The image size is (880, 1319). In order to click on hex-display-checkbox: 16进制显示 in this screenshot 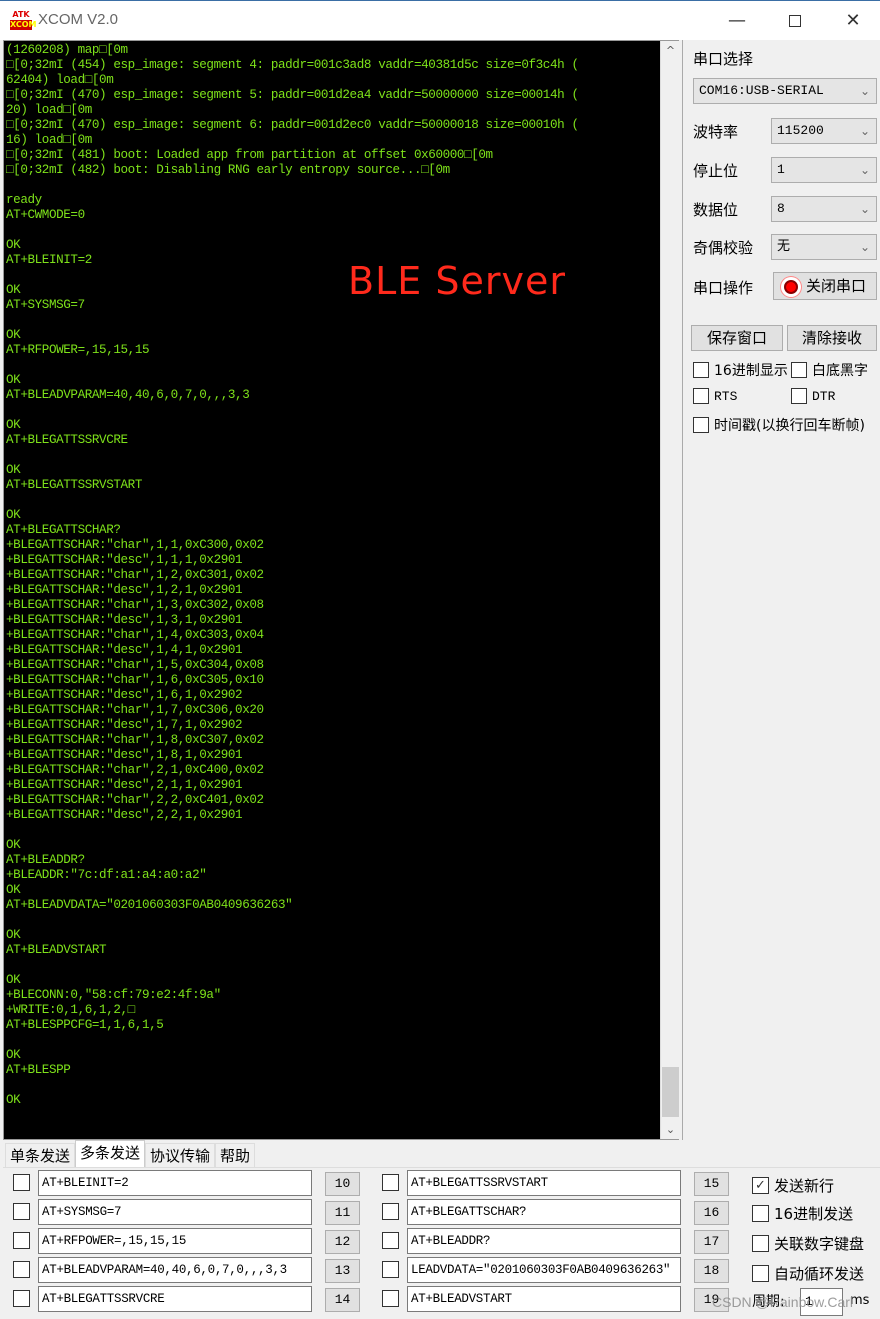, I will do `click(740, 370)`.